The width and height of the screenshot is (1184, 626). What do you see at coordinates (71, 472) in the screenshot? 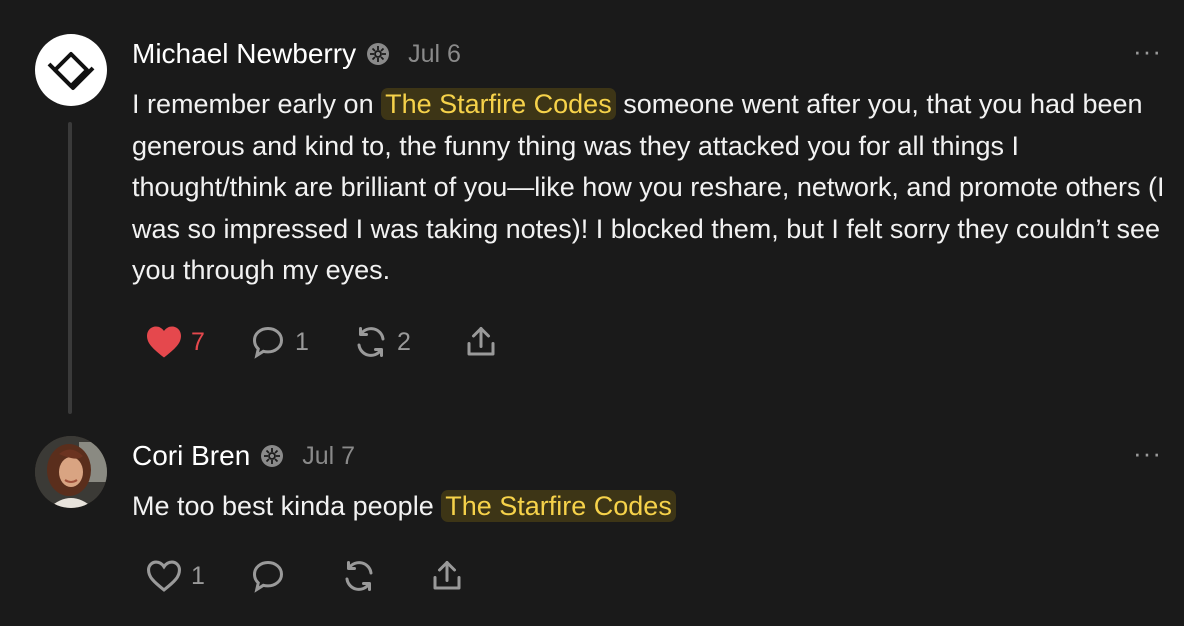
I see `avatar-cori-bren` at bounding box center [71, 472].